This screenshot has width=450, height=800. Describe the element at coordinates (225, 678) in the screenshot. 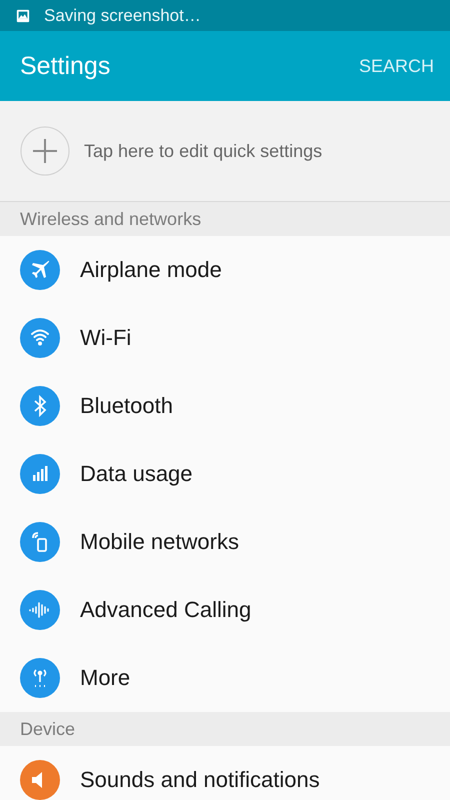

I see `settings-item: More` at that location.